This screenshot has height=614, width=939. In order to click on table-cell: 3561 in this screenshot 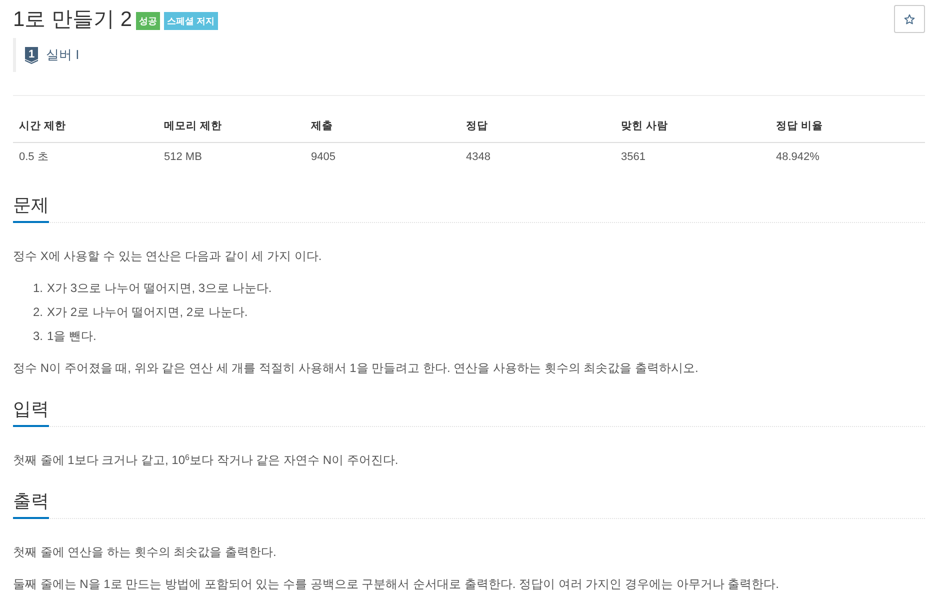, I will do `click(692, 156)`.